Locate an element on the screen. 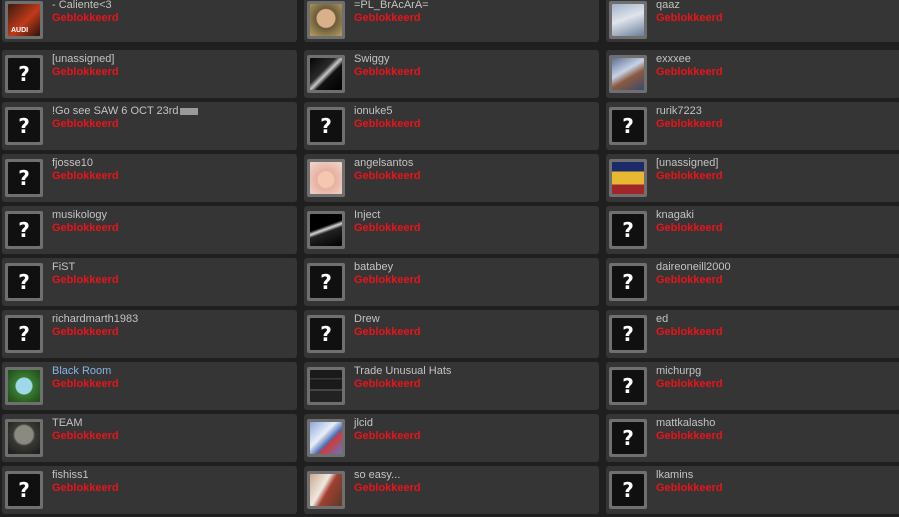 The height and width of the screenshot is (517, 899). friend-name: Trade Unusual Hats is located at coordinates (402, 371).